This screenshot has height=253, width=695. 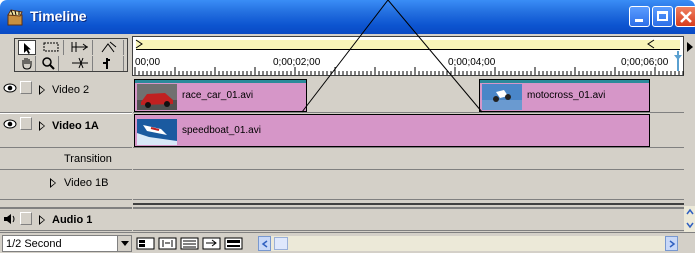 What do you see at coordinates (408, 204) in the screenshot?
I see `track-divider` at bounding box center [408, 204].